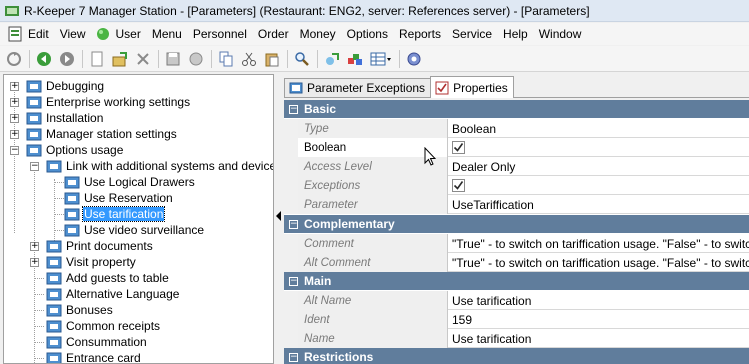  I want to click on search-button, so click(302, 59).